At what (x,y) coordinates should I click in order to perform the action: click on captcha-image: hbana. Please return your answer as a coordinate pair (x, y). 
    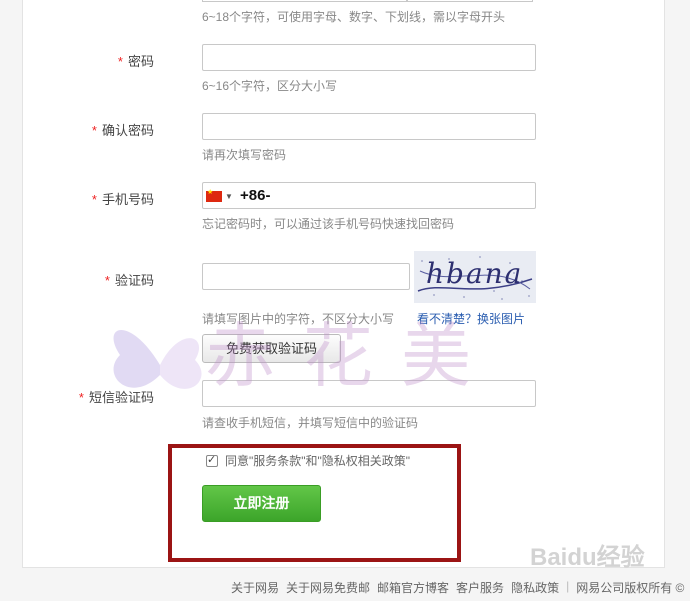
    Looking at the image, I should click on (475, 277).